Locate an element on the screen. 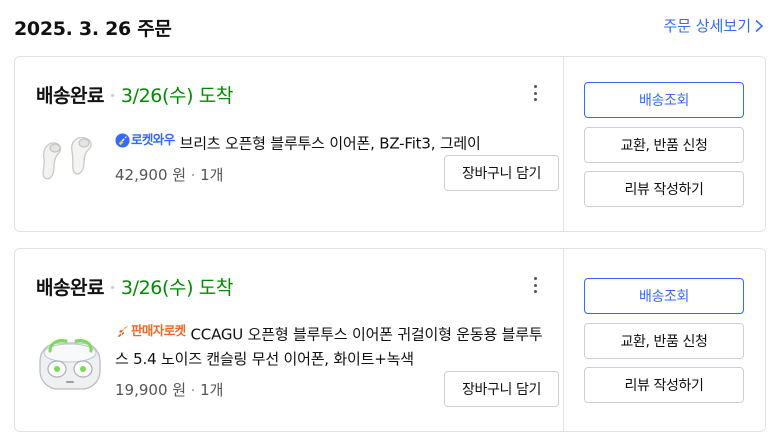 This screenshot has width=780, height=445. price-quantity: 19,900 원 1개 is located at coordinates (169, 389).